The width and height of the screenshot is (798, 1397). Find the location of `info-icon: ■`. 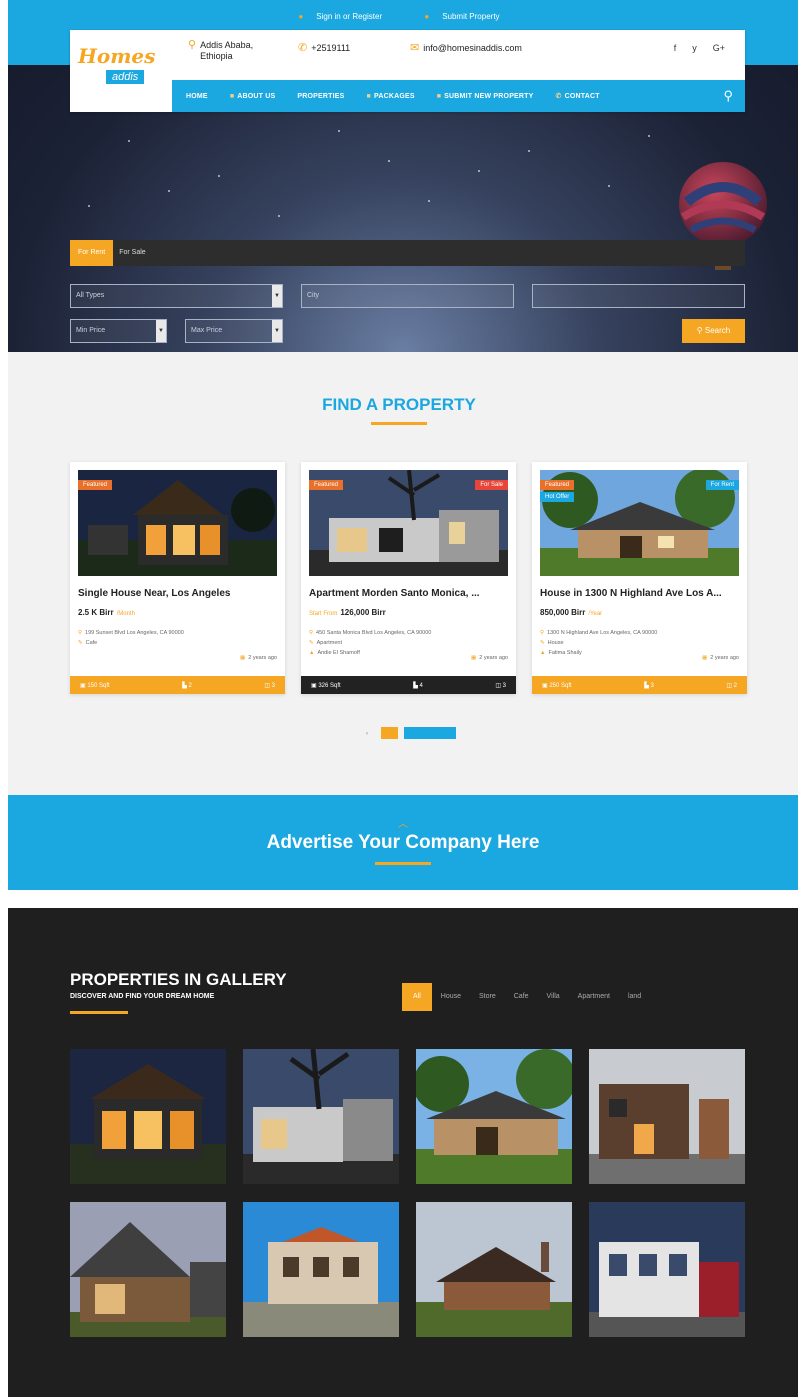

info-icon: ■ is located at coordinates (232, 96).